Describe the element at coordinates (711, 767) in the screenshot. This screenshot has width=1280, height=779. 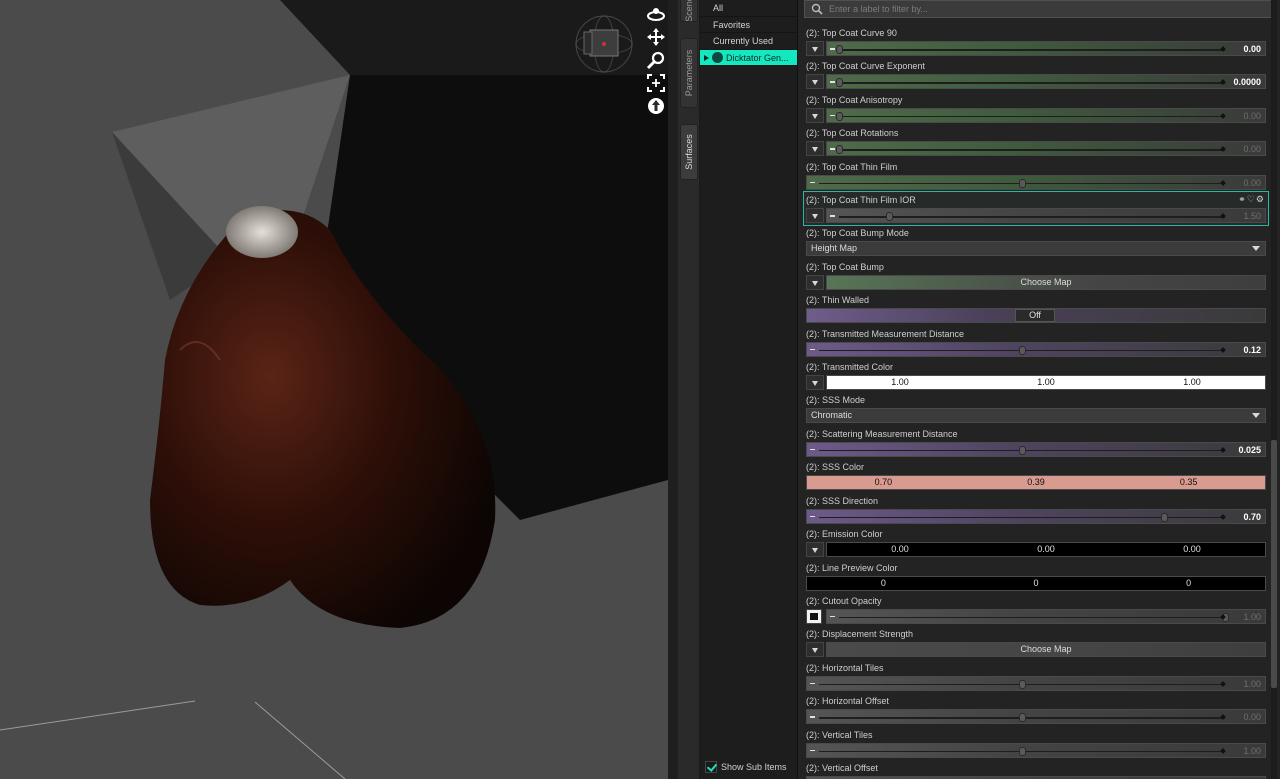
I see `checkbox-checked-icon` at that location.